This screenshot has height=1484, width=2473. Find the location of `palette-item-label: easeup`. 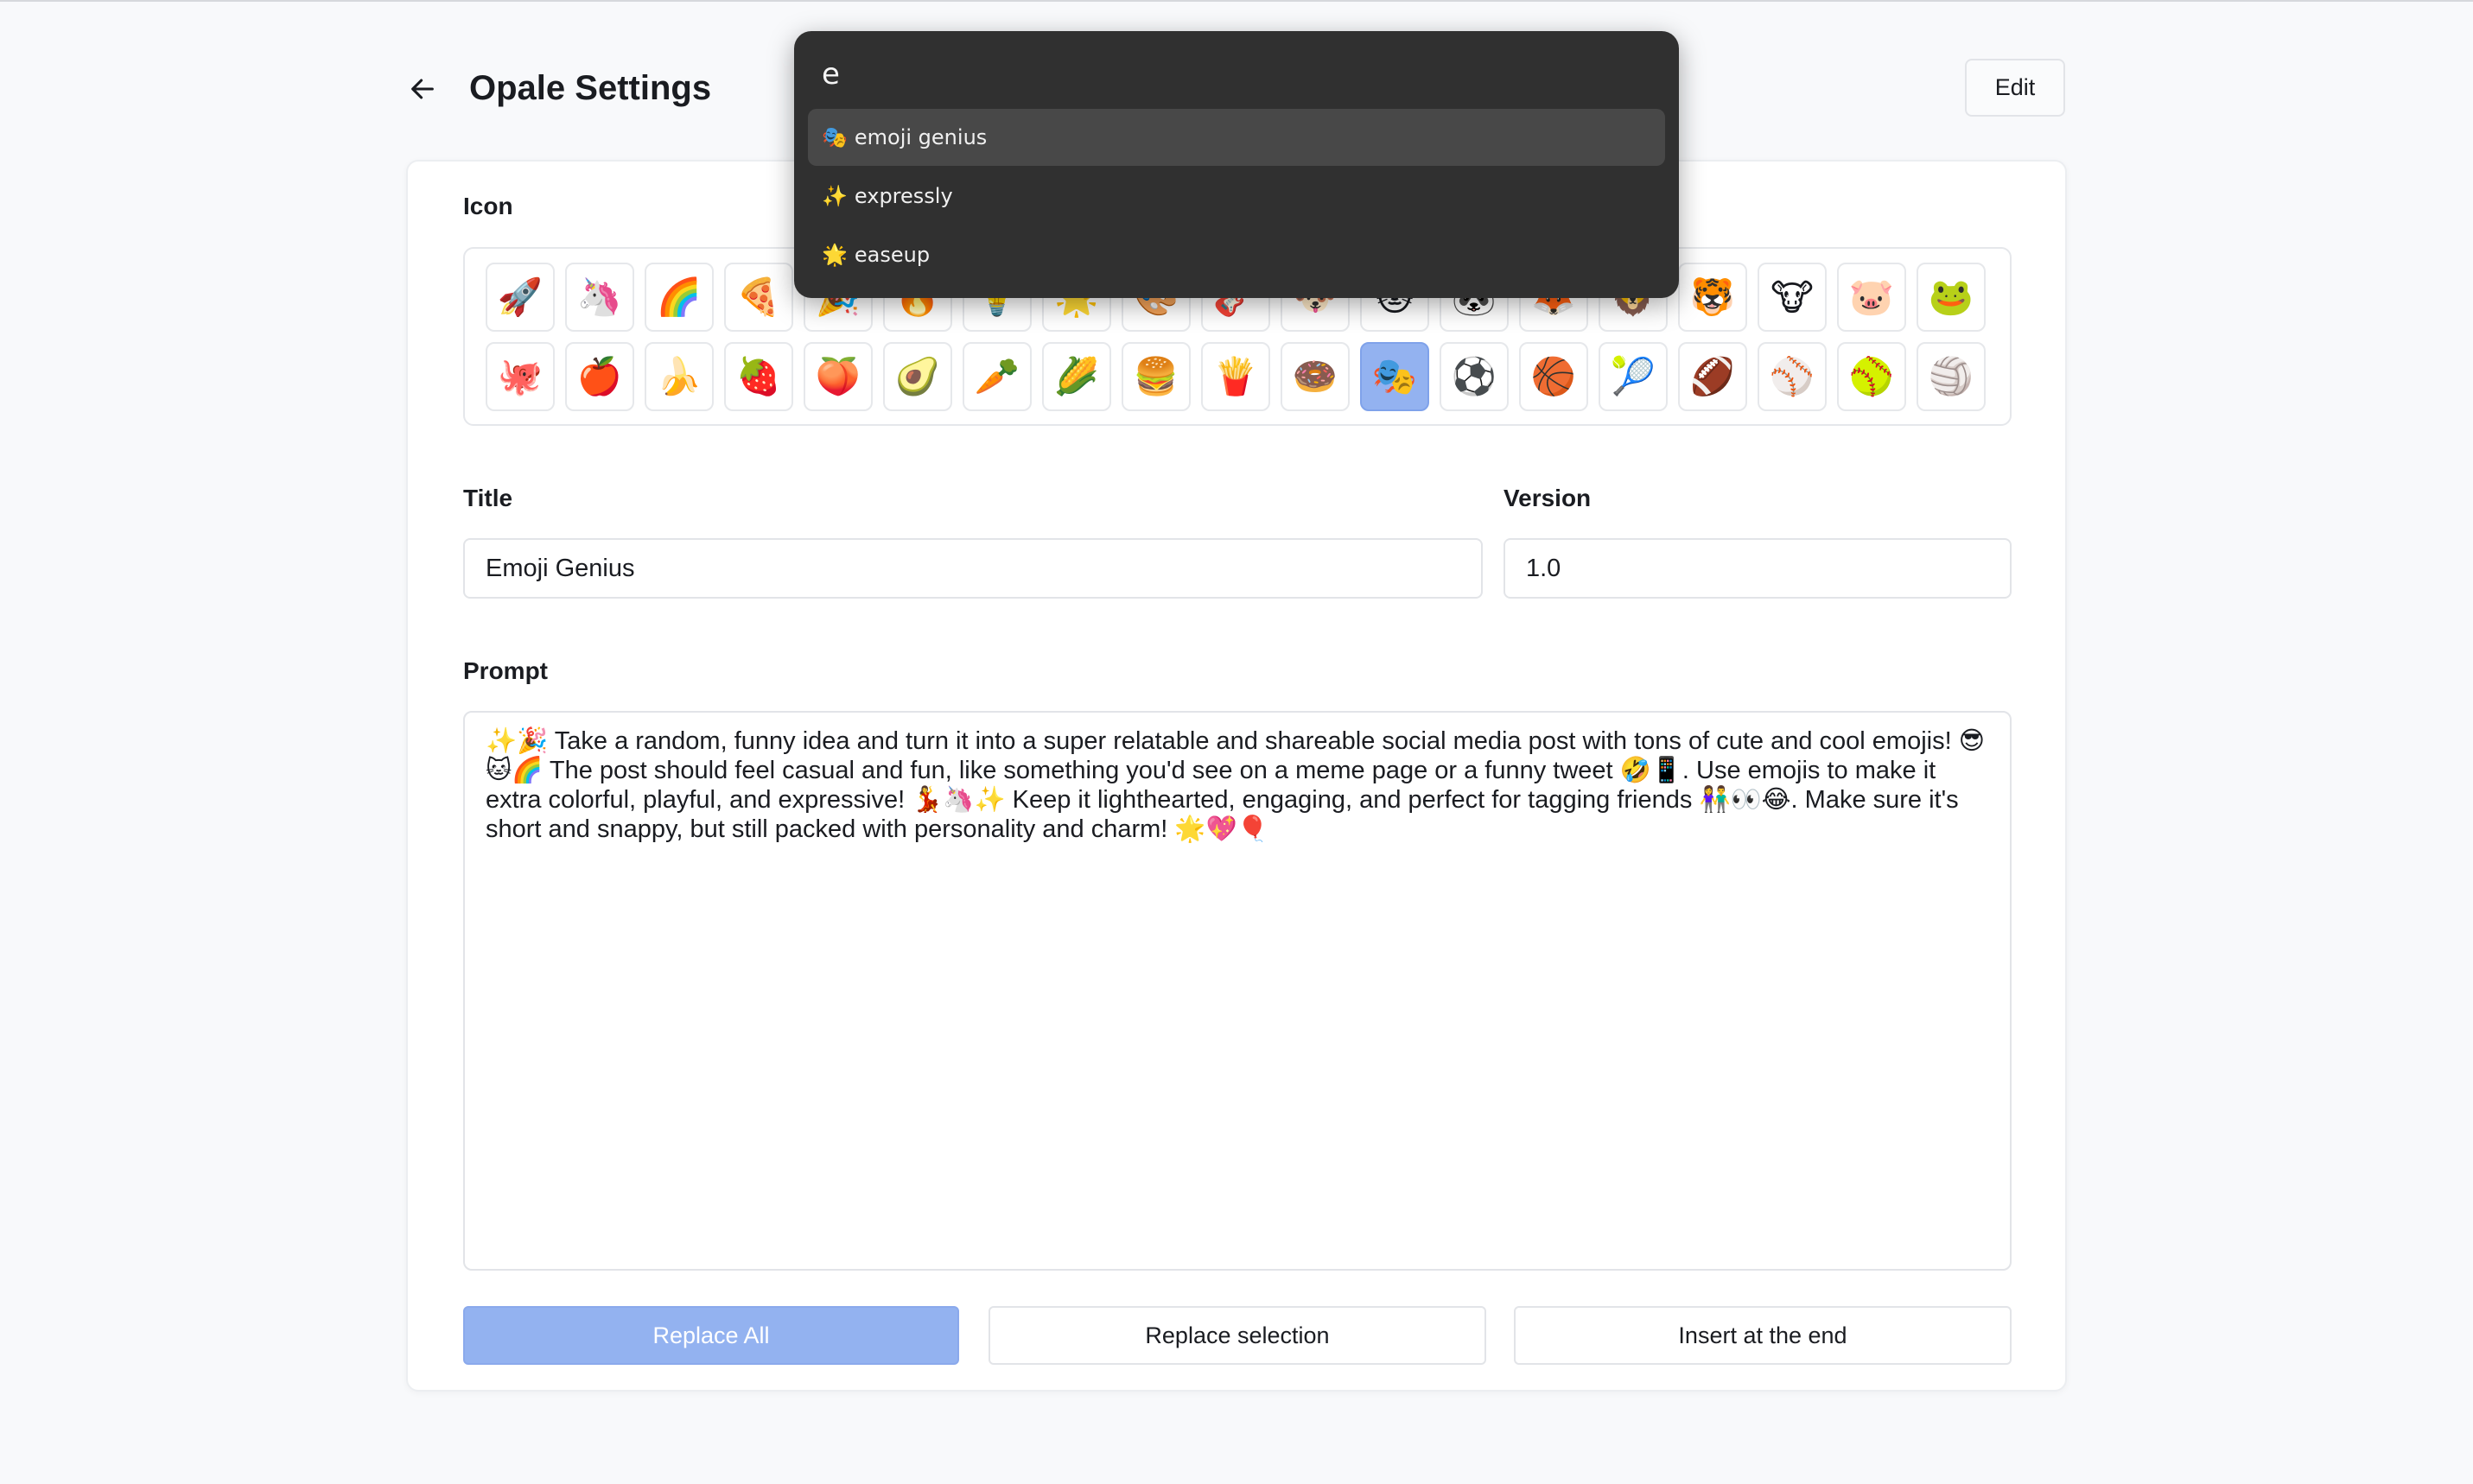

palette-item-label: easeup is located at coordinates (892, 255).